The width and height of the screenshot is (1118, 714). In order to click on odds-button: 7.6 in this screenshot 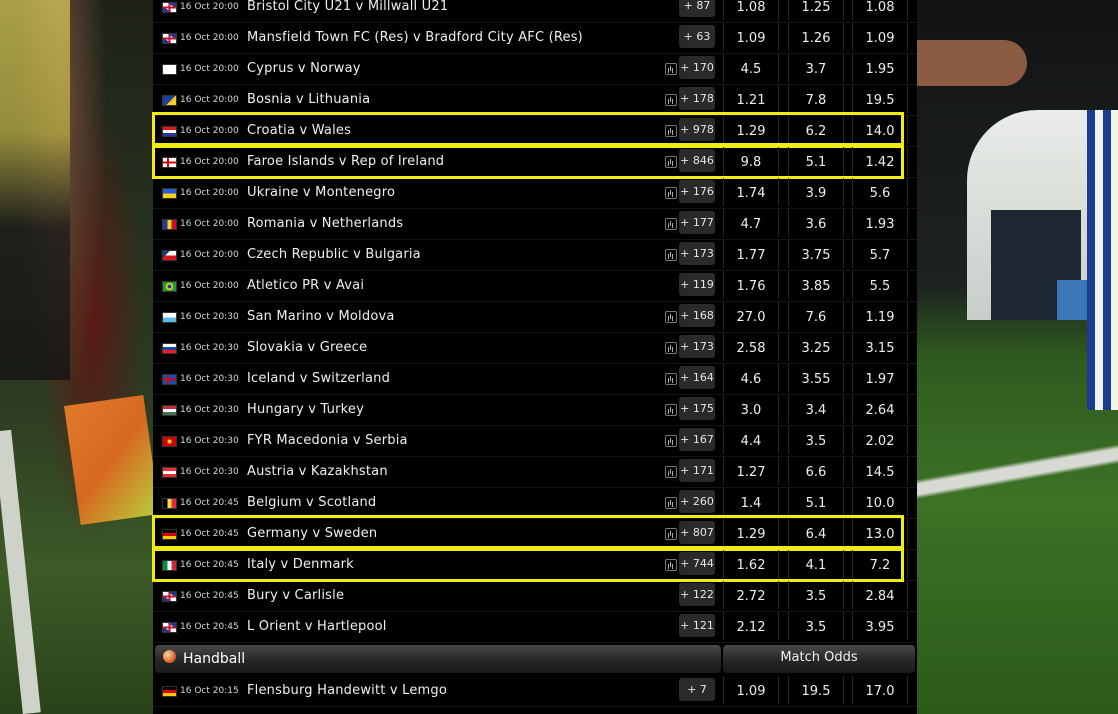, I will do `click(816, 316)`.